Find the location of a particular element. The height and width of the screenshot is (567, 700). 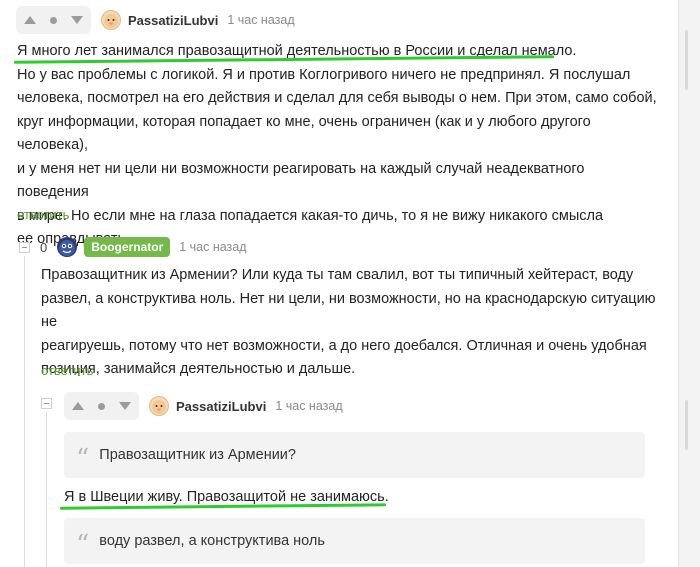

vote-count: 0 is located at coordinates (44, 247).